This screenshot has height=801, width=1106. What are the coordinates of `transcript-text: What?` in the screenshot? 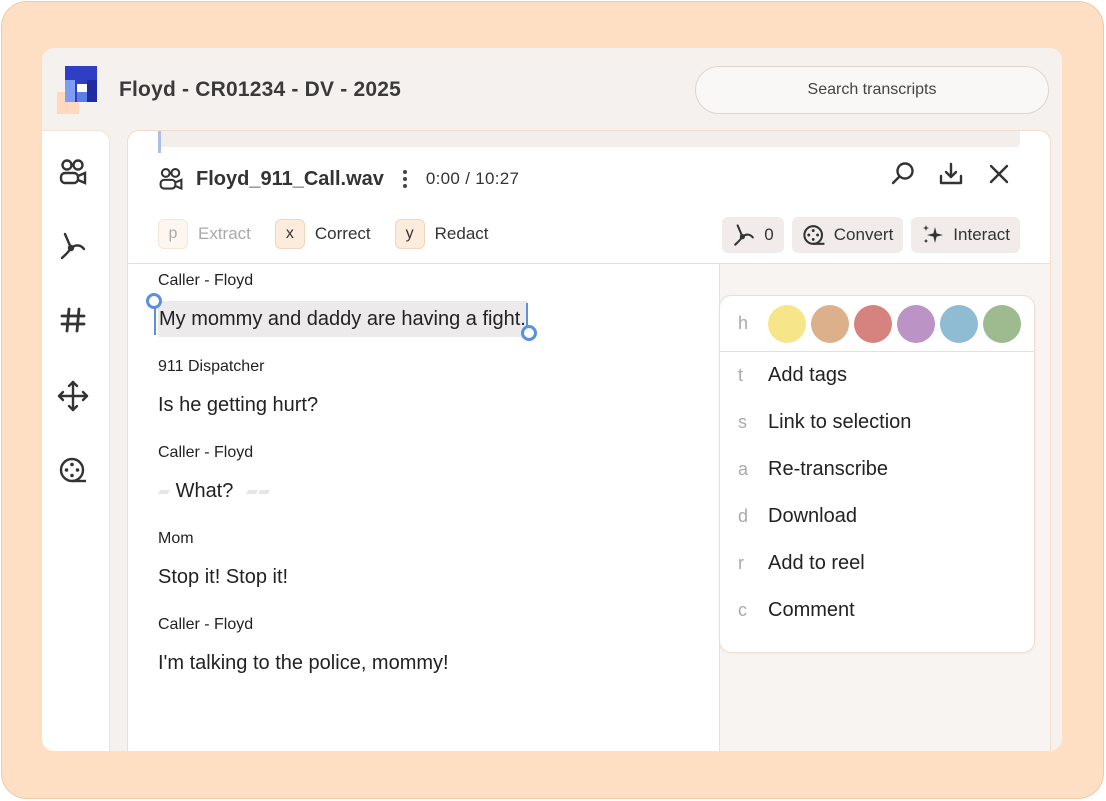 It's located at (205, 491).